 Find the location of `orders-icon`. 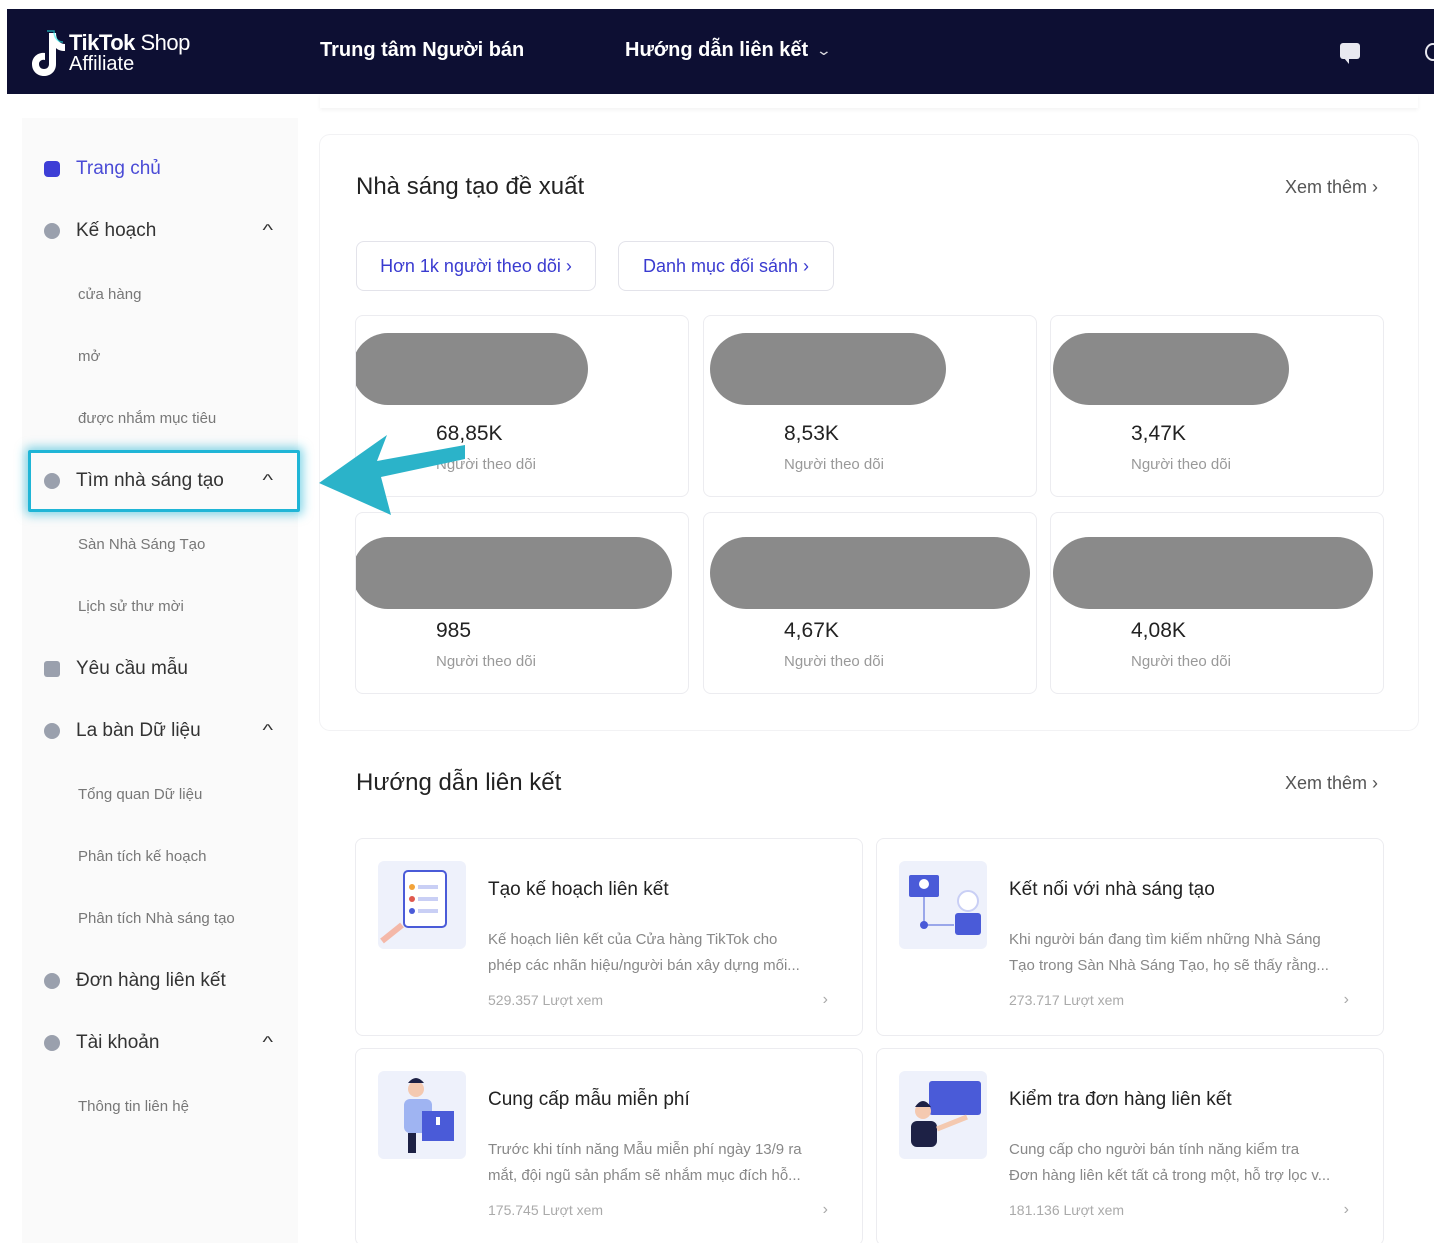

orders-icon is located at coordinates (52, 981).